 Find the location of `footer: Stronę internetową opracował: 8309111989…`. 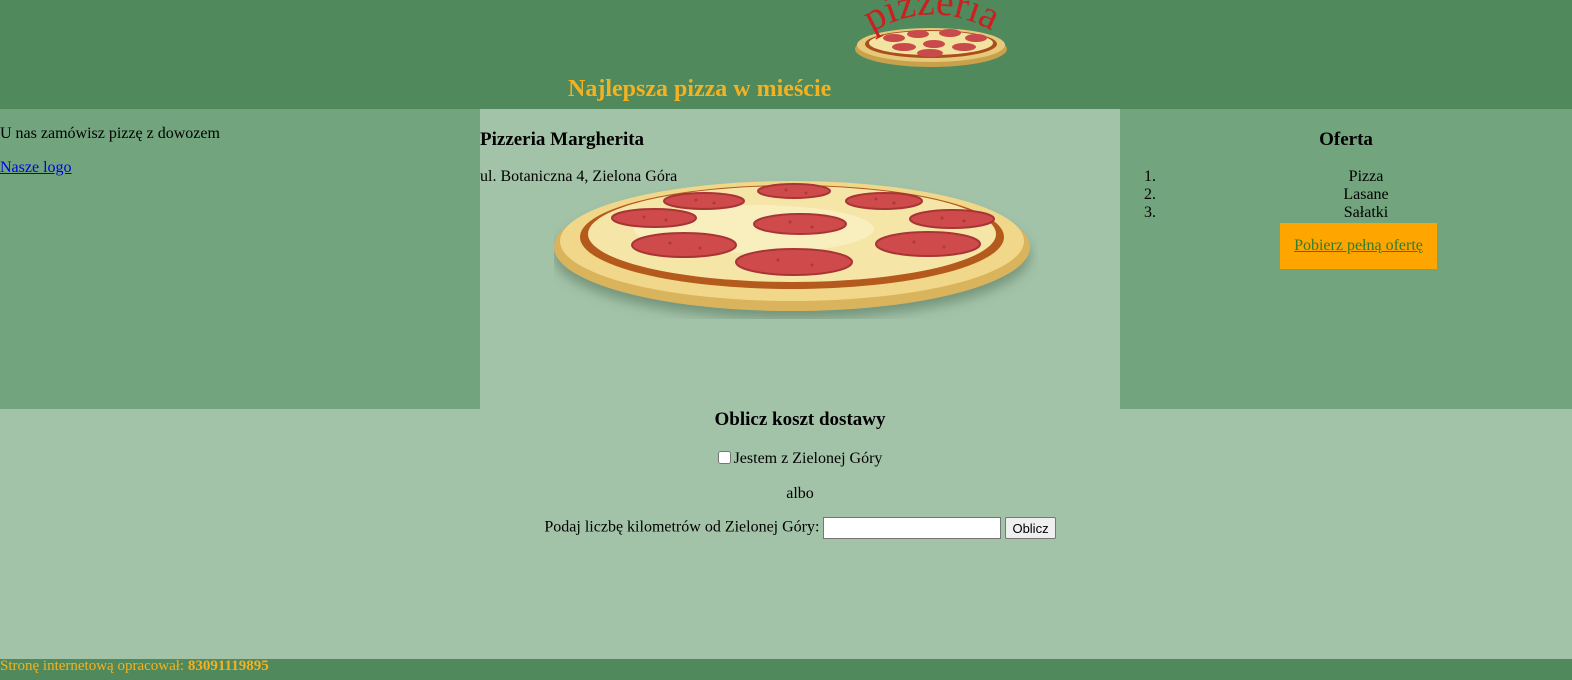

footer: Stronę internetową opracował: 8309111989… is located at coordinates (786, 669).